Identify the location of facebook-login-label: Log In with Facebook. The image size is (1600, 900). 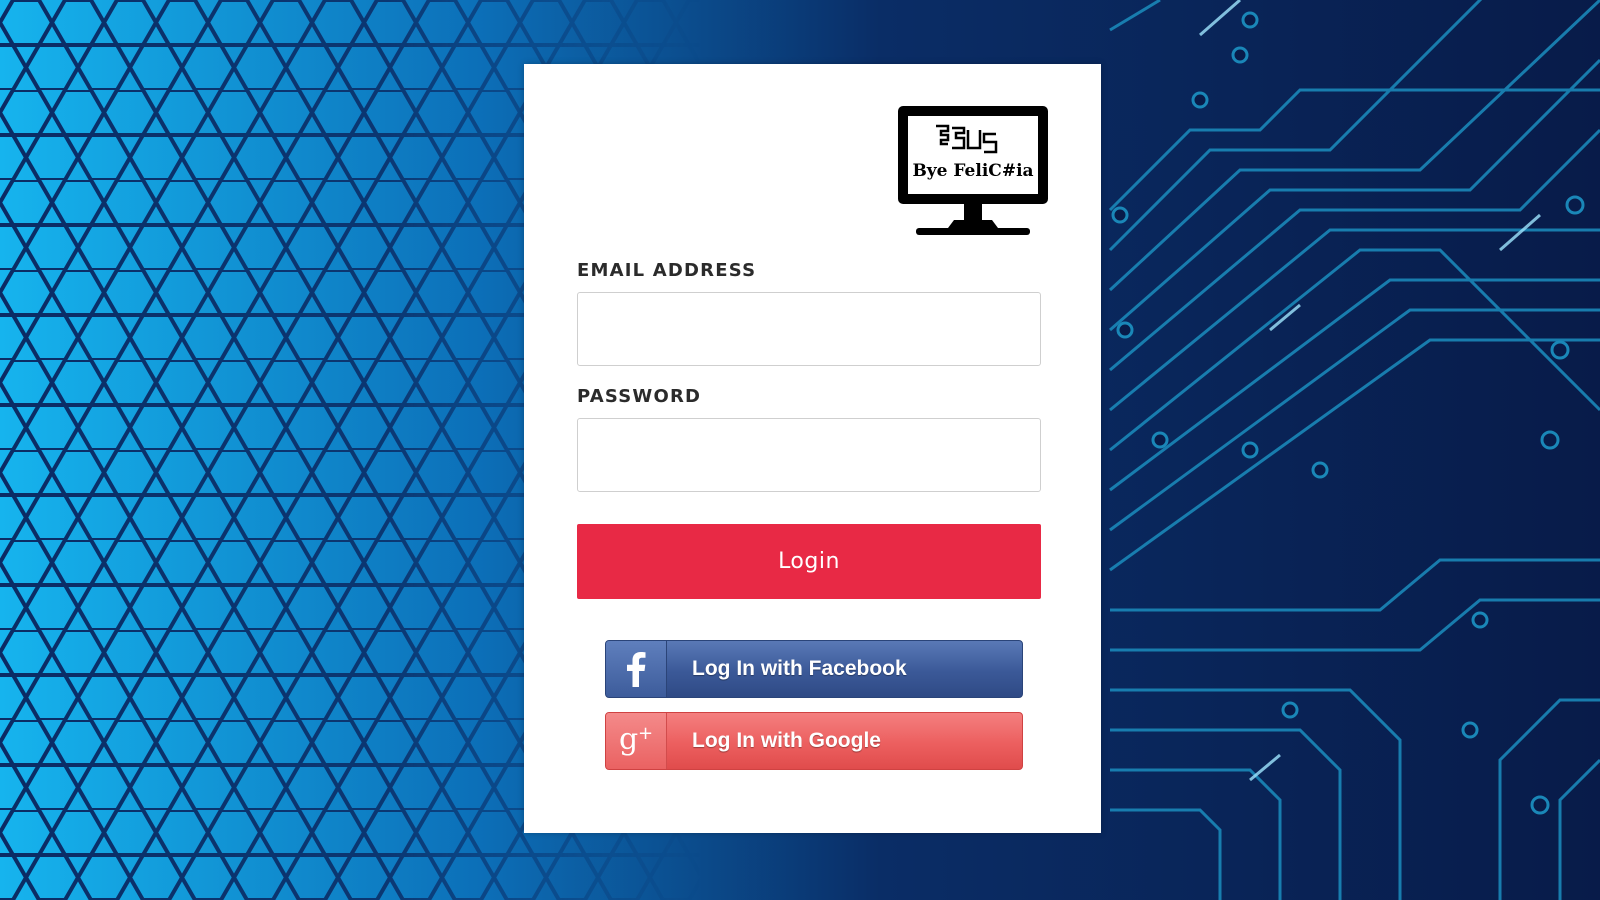
(799, 668).